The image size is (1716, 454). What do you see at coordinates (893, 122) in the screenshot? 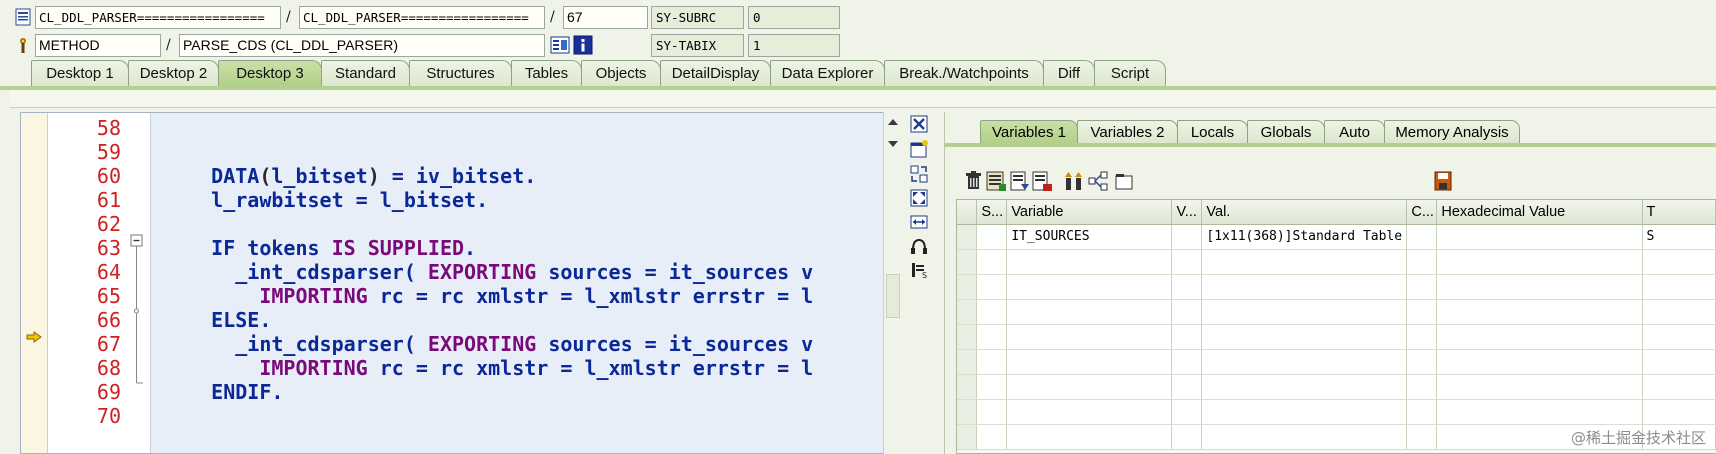
I see `scroll-up-icon` at bounding box center [893, 122].